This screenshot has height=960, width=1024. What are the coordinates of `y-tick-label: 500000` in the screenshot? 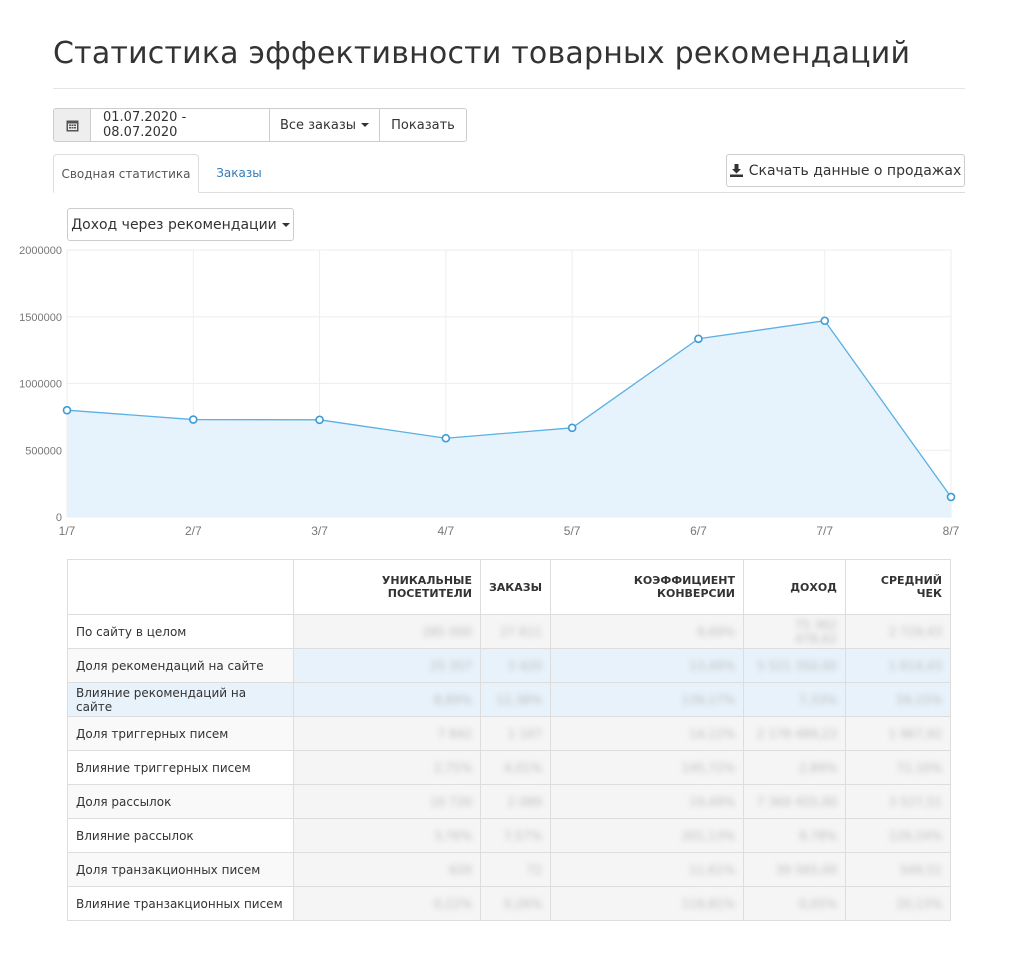 It's located at (43, 451).